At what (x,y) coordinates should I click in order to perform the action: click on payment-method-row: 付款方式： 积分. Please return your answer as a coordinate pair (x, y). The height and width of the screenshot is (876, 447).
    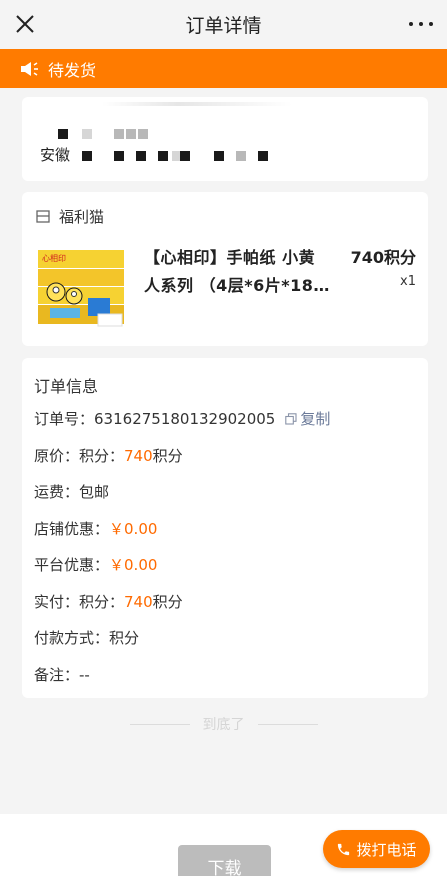
    Looking at the image, I should click on (86, 637).